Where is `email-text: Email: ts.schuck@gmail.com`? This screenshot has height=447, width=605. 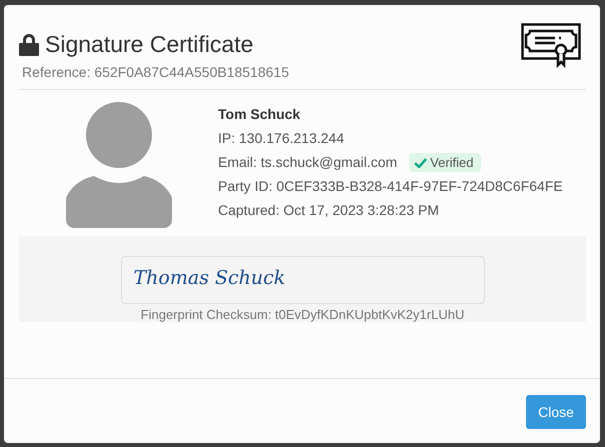
email-text: Email: ts.schuck@gmail.com is located at coordinates (308, 162).